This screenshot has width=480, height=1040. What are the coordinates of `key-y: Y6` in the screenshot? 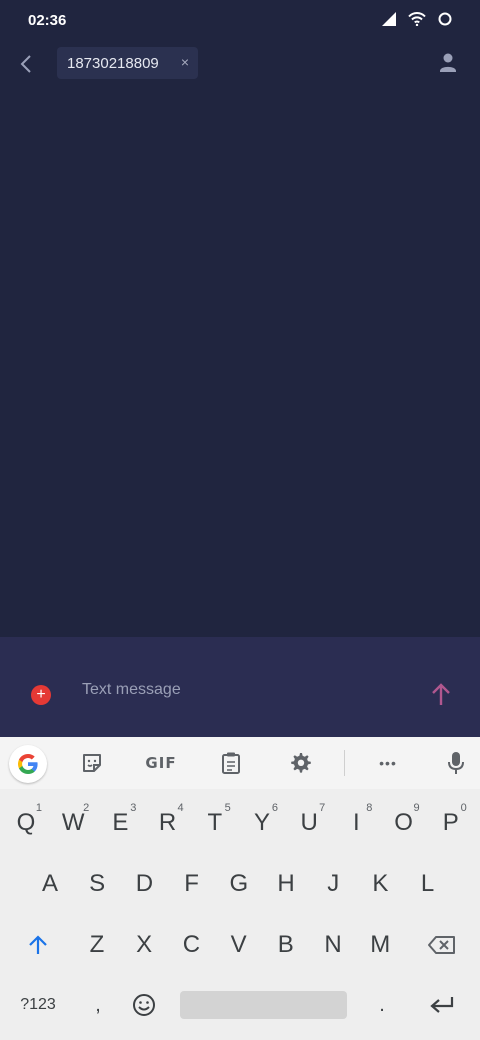 It's located at (262, 823).